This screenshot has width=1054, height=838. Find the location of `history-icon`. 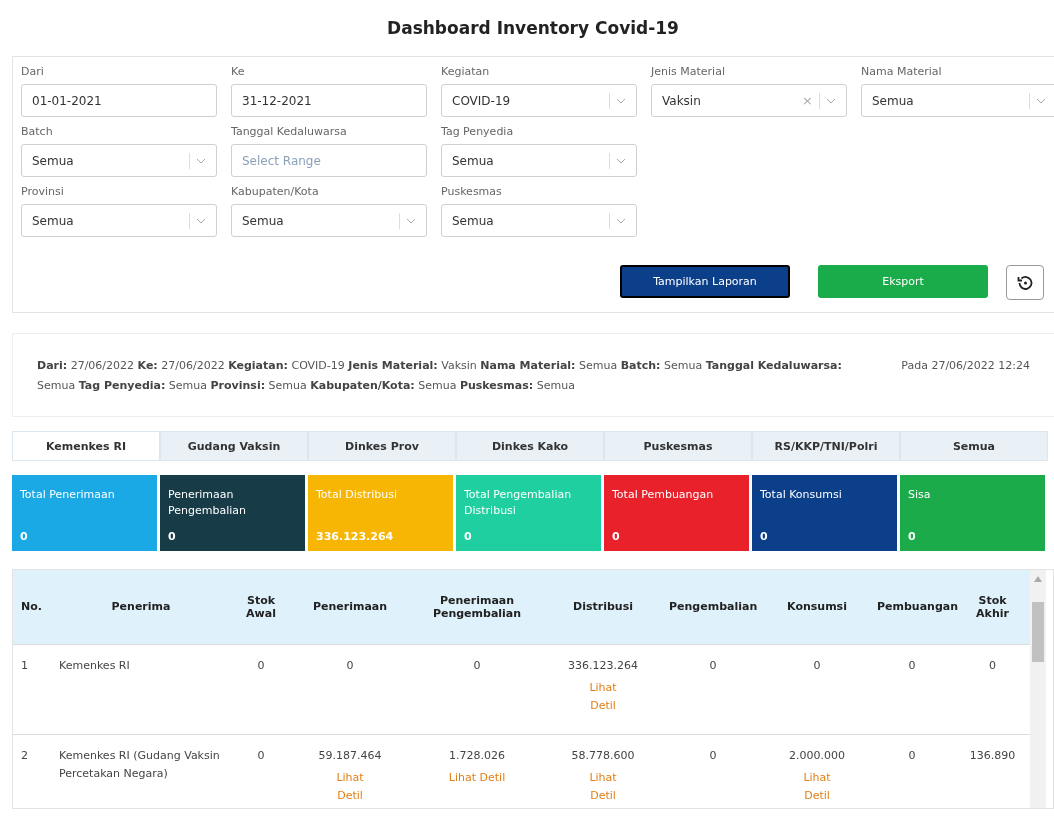

history-icon is located at coordinates (1025, 282).